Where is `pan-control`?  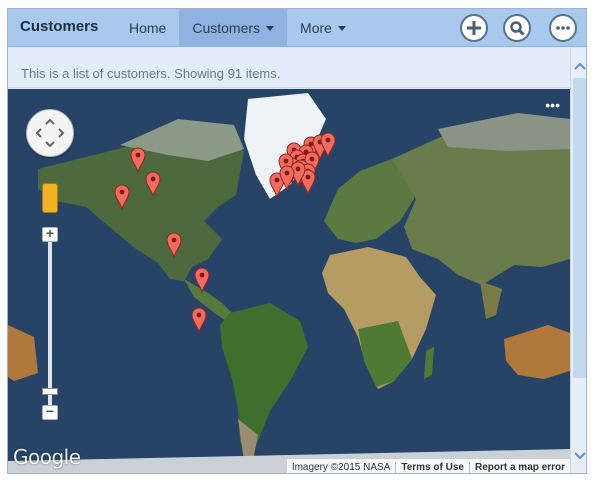
pan-control is located at coordinates (50, 133).